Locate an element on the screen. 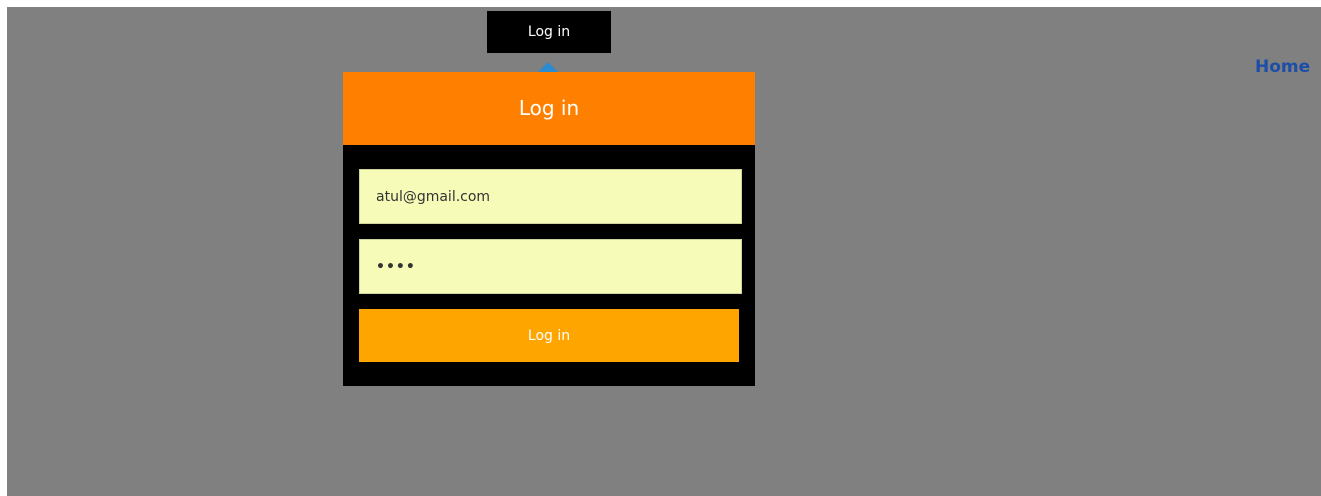  login-submit-button: Log in is located at coordinates (549, 335).